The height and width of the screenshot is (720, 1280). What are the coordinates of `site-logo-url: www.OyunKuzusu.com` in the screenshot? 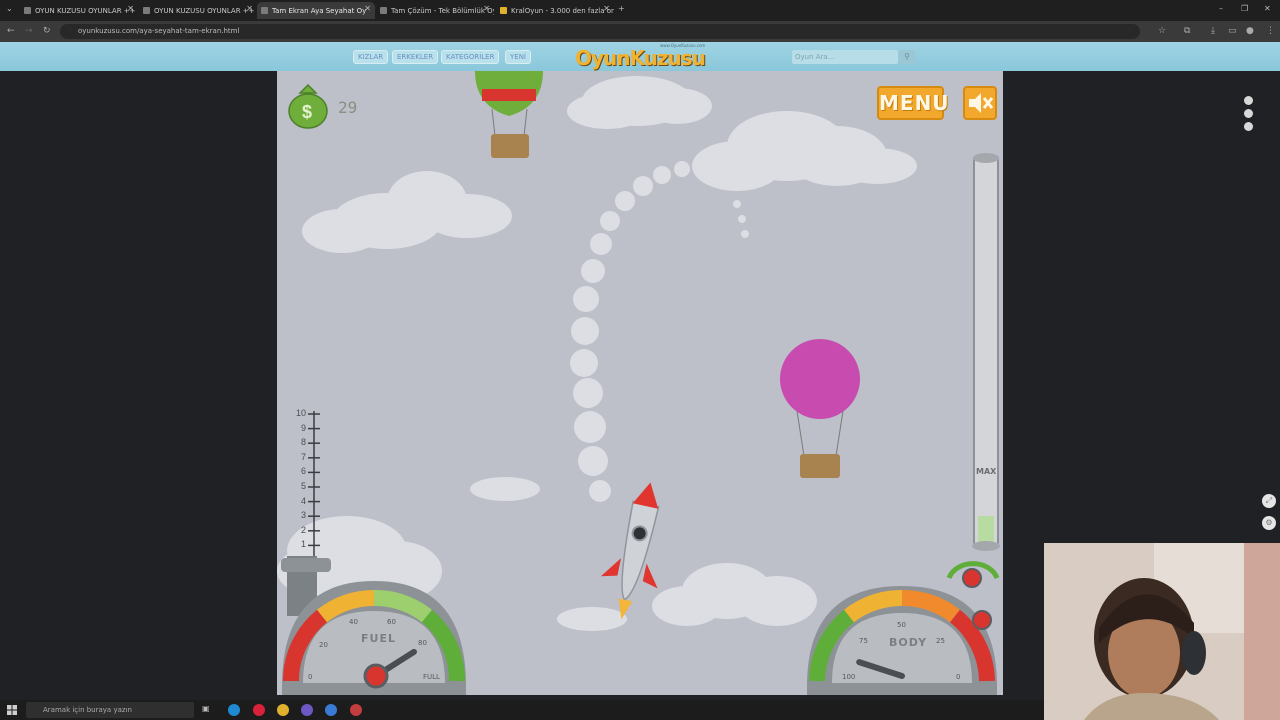 It's located at (683, 45).